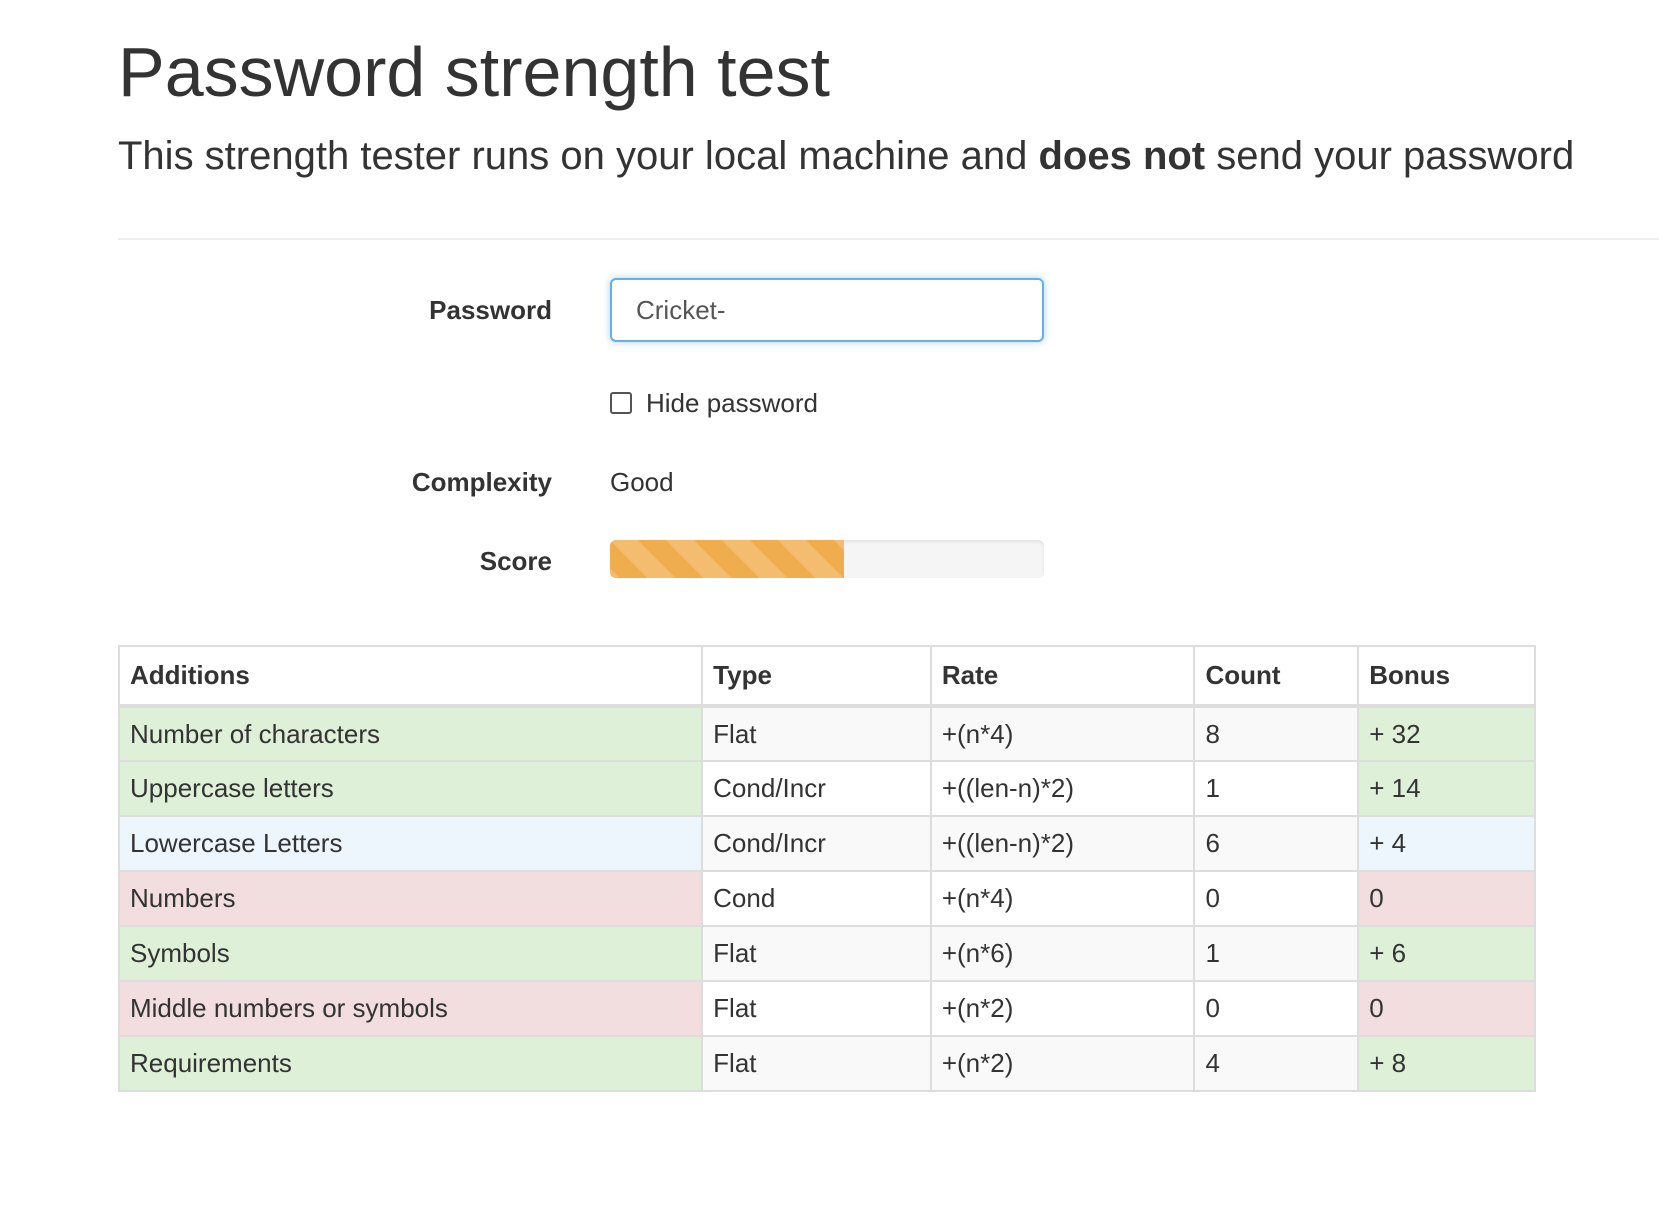 The height and width of the screenshot is (1221, 1659). I want to click on column-header-additions: Additions, so click(410, 676).